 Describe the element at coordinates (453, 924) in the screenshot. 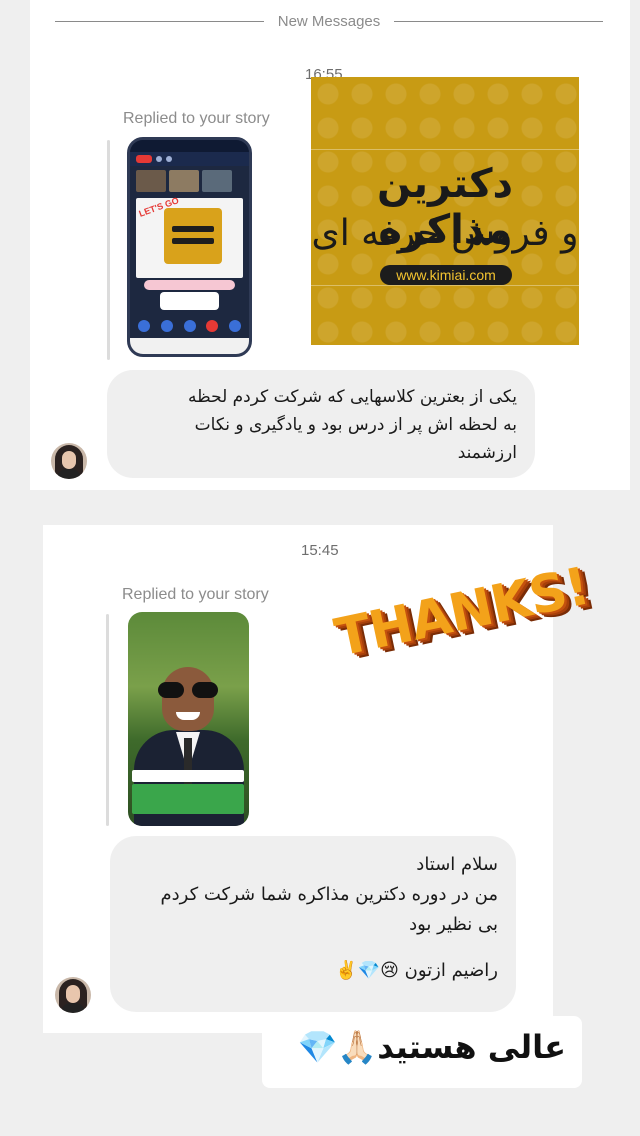

I see `message-text-line: بی نظیر بود` at that location.